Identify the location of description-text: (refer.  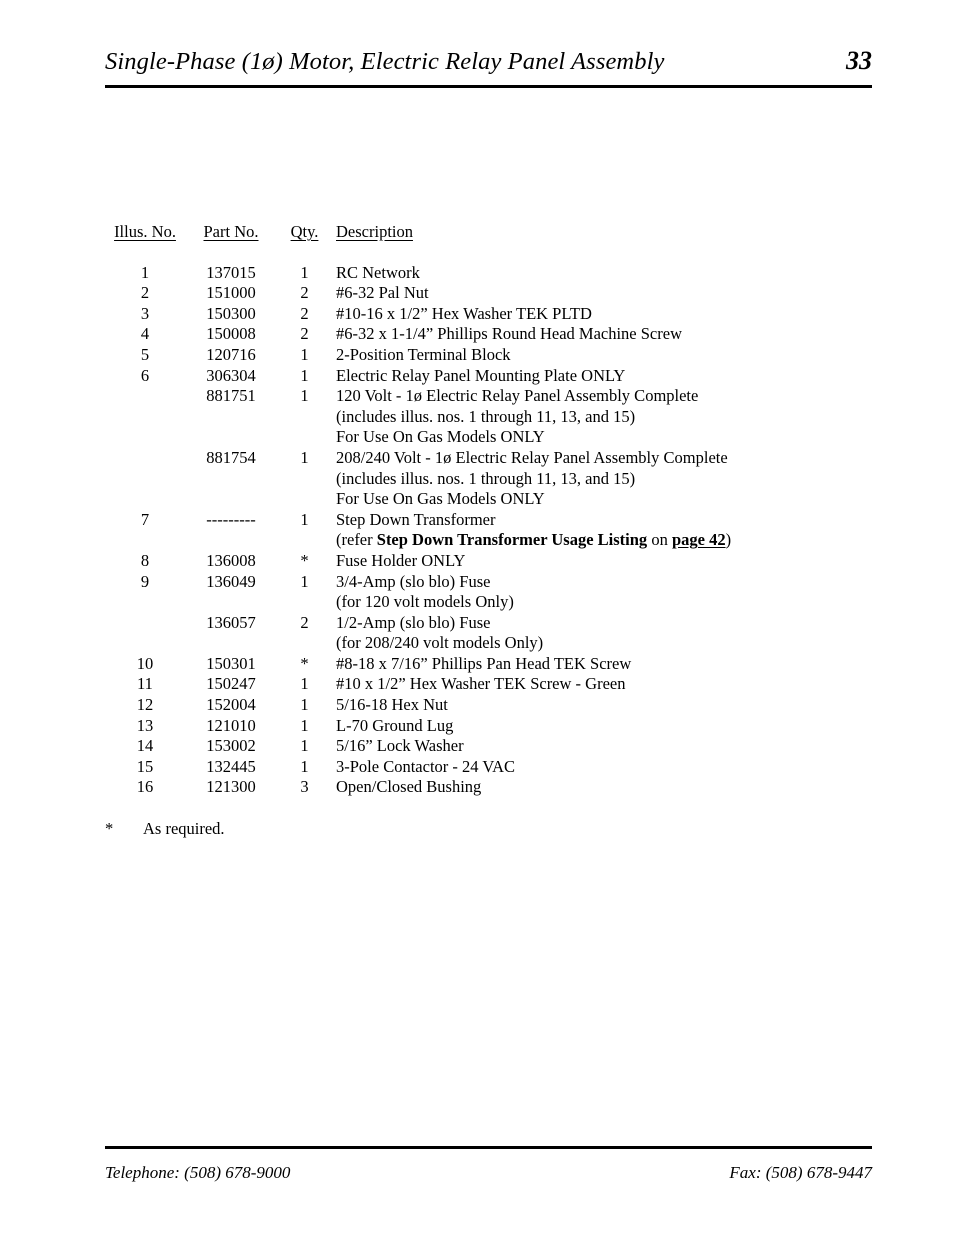
(356, 540).